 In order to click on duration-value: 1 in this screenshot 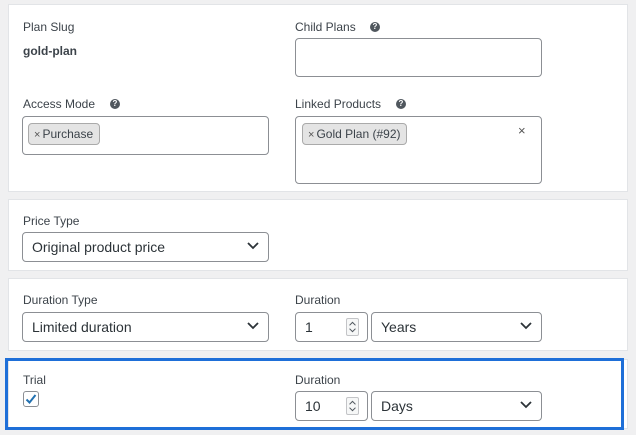, I will do `click(309, 327)`.